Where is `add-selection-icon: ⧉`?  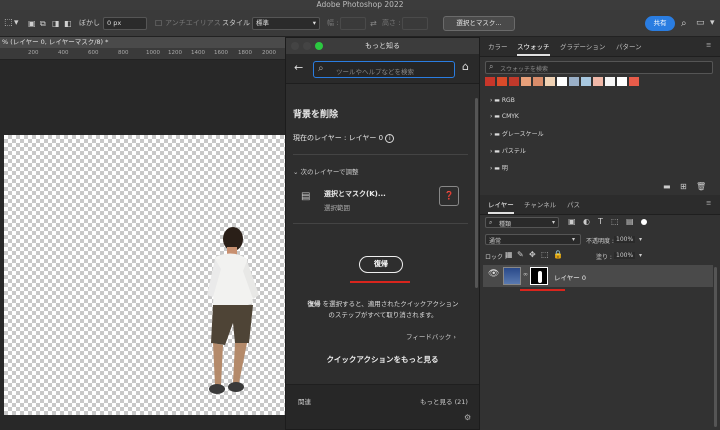 add-selection-icon: ⧉ is located at coordinates (43, 23).